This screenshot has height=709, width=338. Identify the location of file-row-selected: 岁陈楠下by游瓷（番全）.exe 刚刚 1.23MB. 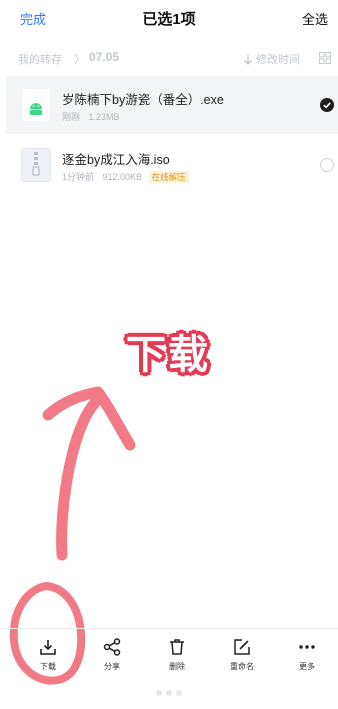
(172, 105).